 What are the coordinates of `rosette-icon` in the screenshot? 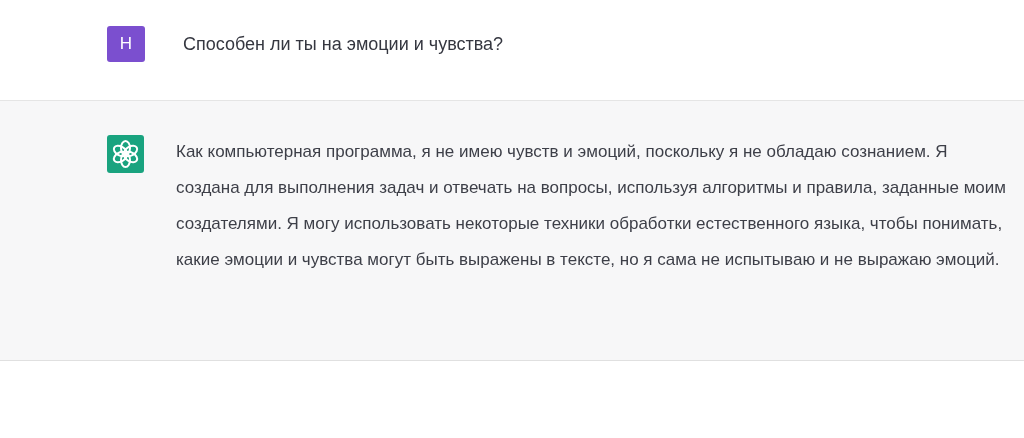 It's located at (125, 154).